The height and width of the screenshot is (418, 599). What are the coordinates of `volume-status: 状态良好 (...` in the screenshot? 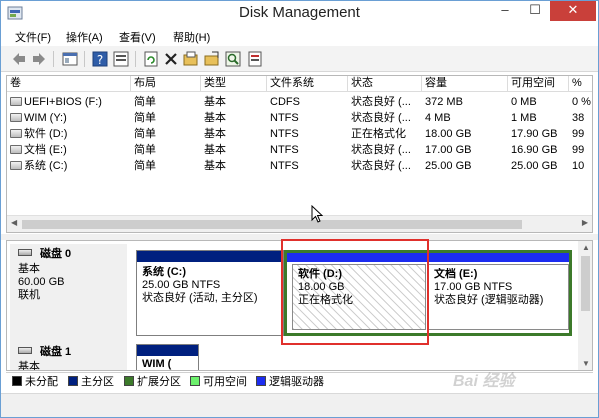 It's located at (381, 166).